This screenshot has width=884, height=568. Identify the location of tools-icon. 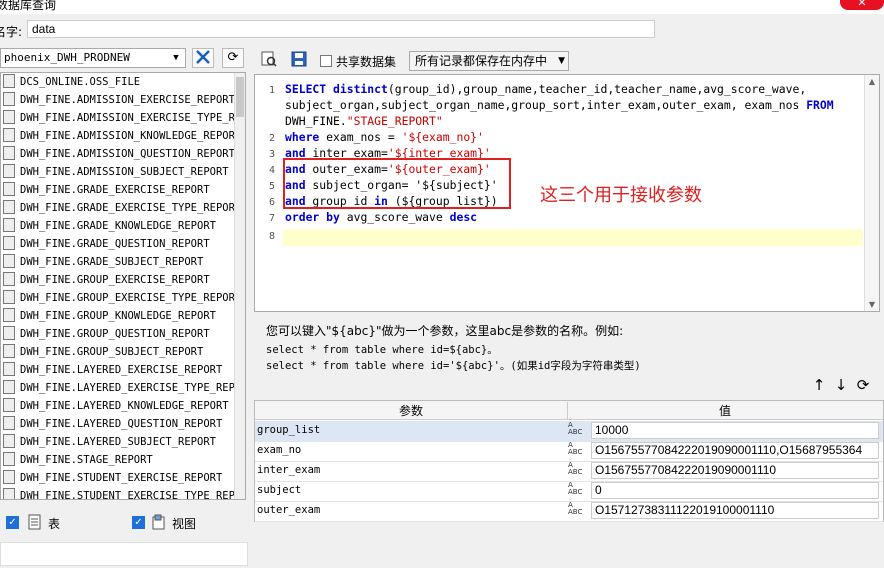
(203, 57).